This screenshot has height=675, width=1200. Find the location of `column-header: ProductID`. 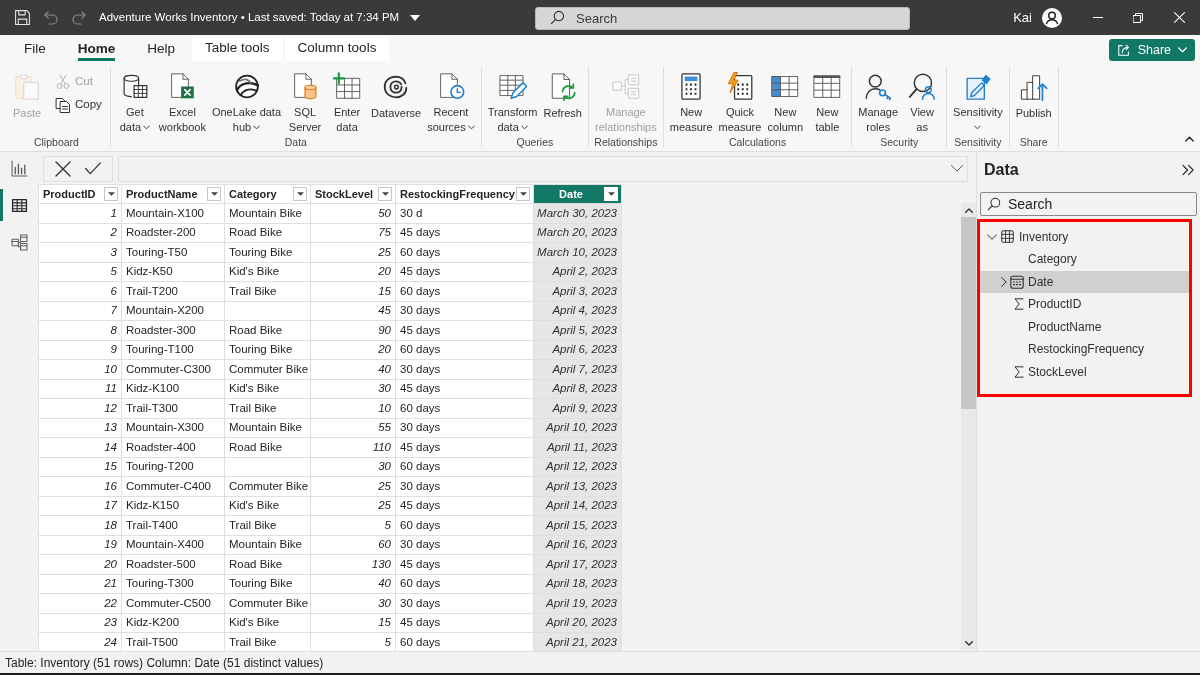

column-header: ProductID is located at coordinates (80, 194).